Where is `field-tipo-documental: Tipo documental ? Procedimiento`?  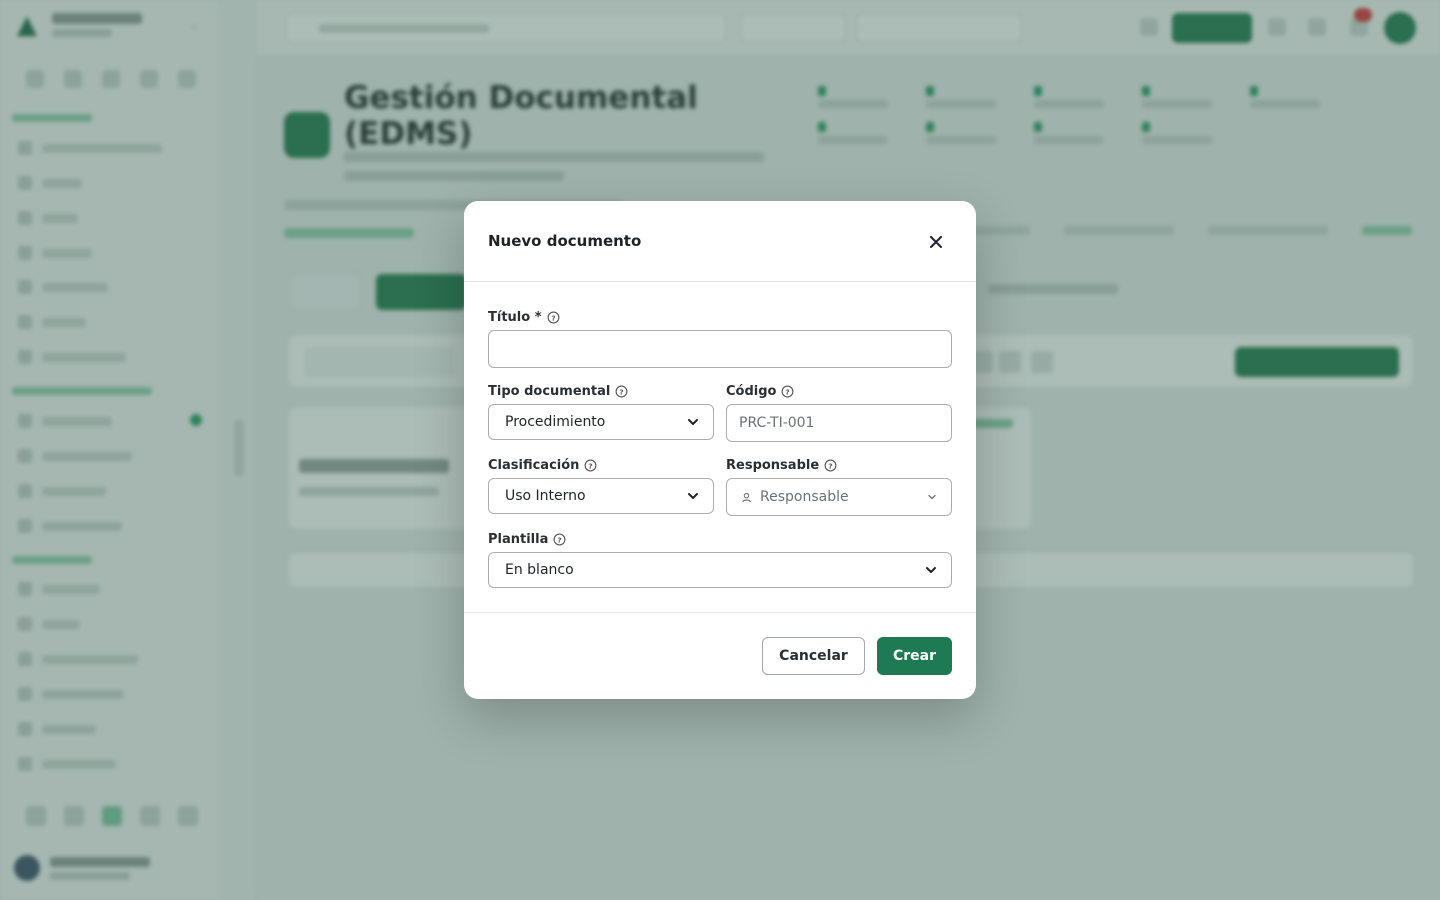
field-tipo-documental: Tipo documental ? Procedimiento is located at coordinates (601, 411).